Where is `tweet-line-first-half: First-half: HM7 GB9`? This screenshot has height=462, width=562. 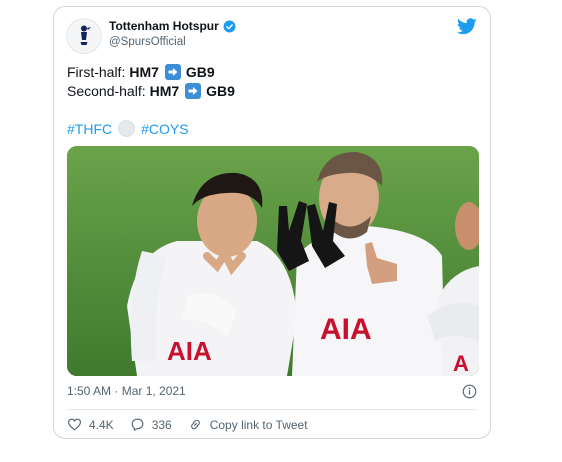
tweet-line-first-half: First-half: HM7 GB9 is located at coordinates (141, 72).